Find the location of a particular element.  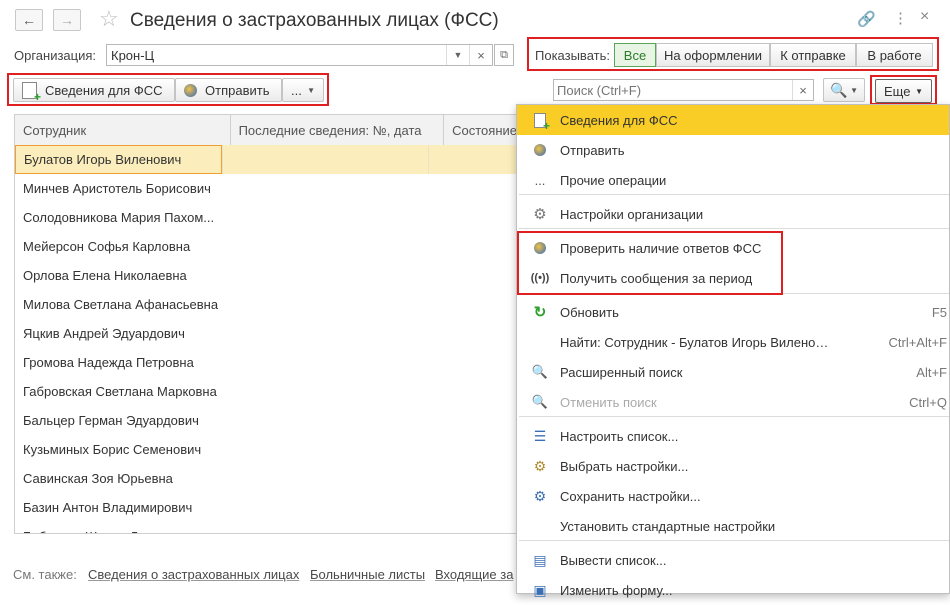

table-row: Бальцер Герман Эдуардович is located at coordinates (266, 420).